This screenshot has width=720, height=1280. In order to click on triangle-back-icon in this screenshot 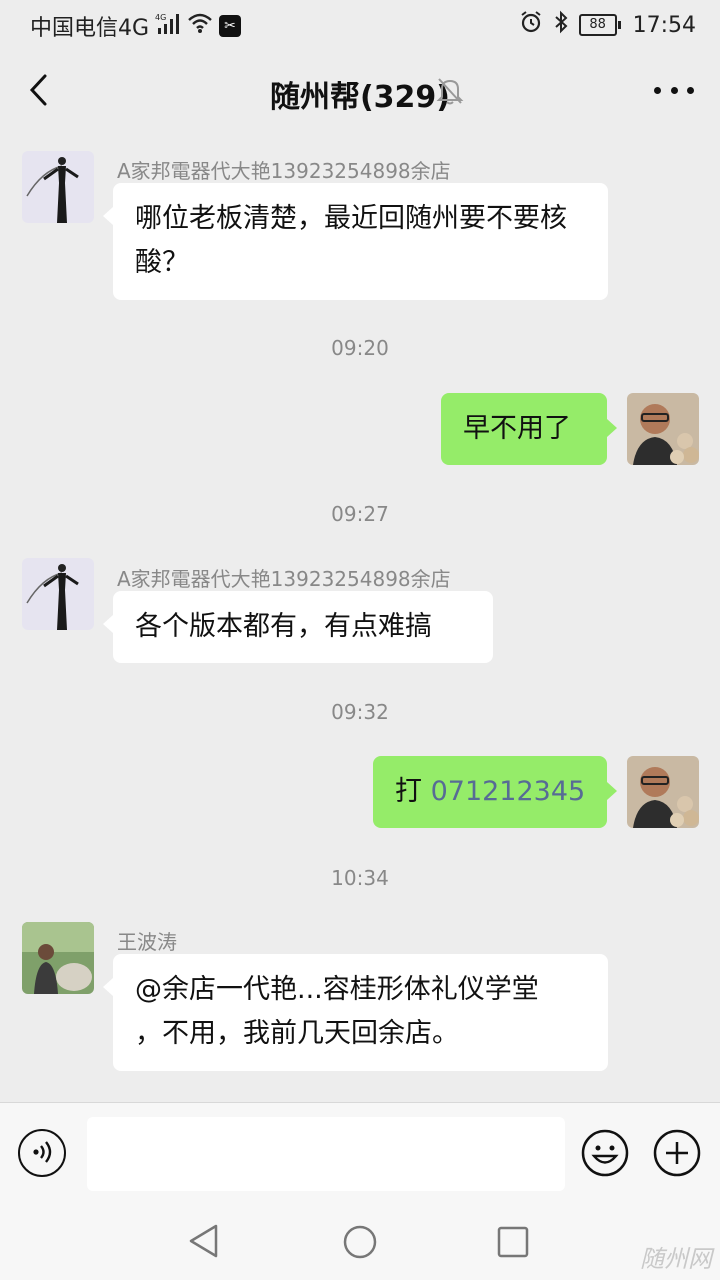, I will do `click(203, 1241)`.